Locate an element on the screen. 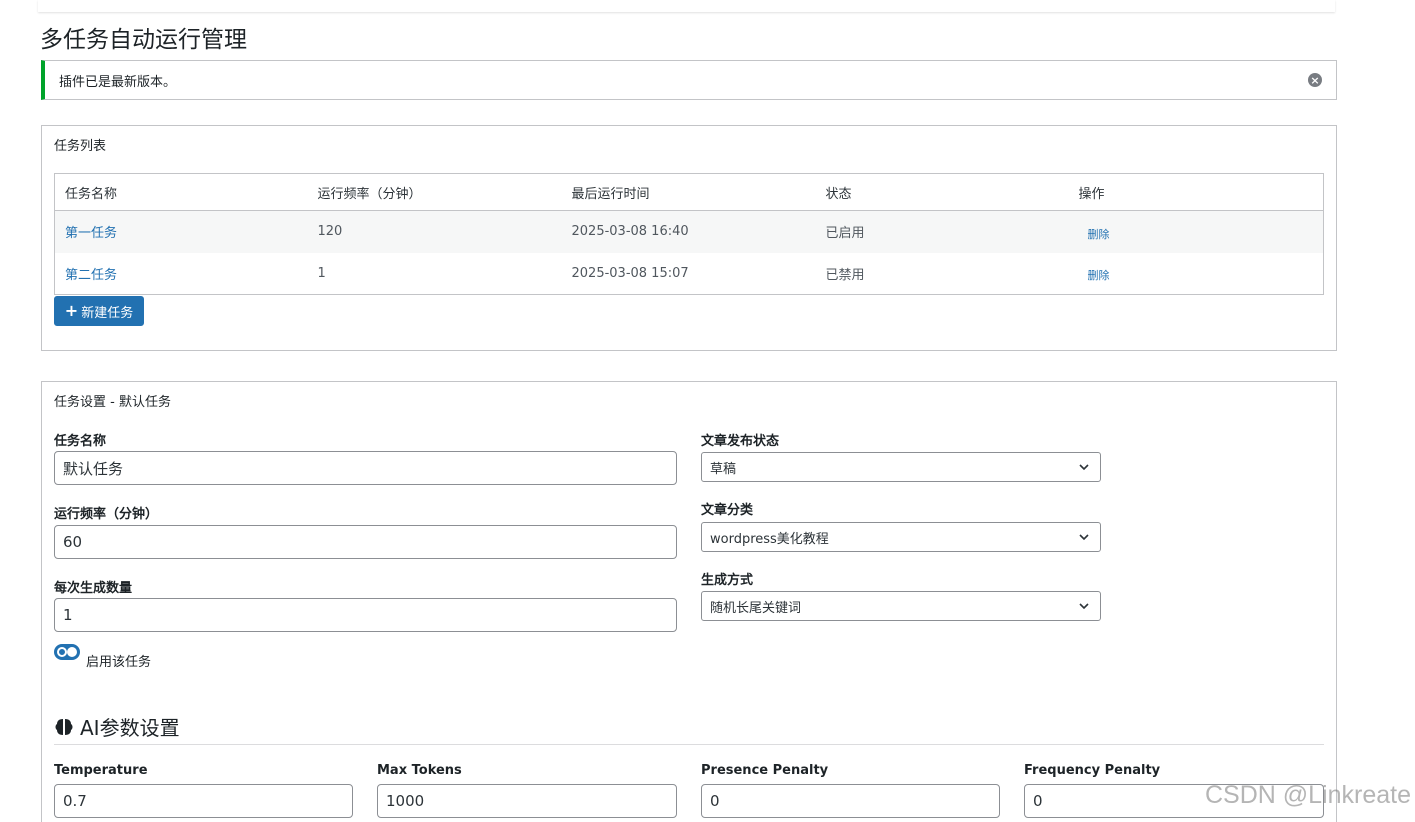 The image size is (1415, 822). frequency-label: 运行频率（分钟） is located at coordinates (106, 514).